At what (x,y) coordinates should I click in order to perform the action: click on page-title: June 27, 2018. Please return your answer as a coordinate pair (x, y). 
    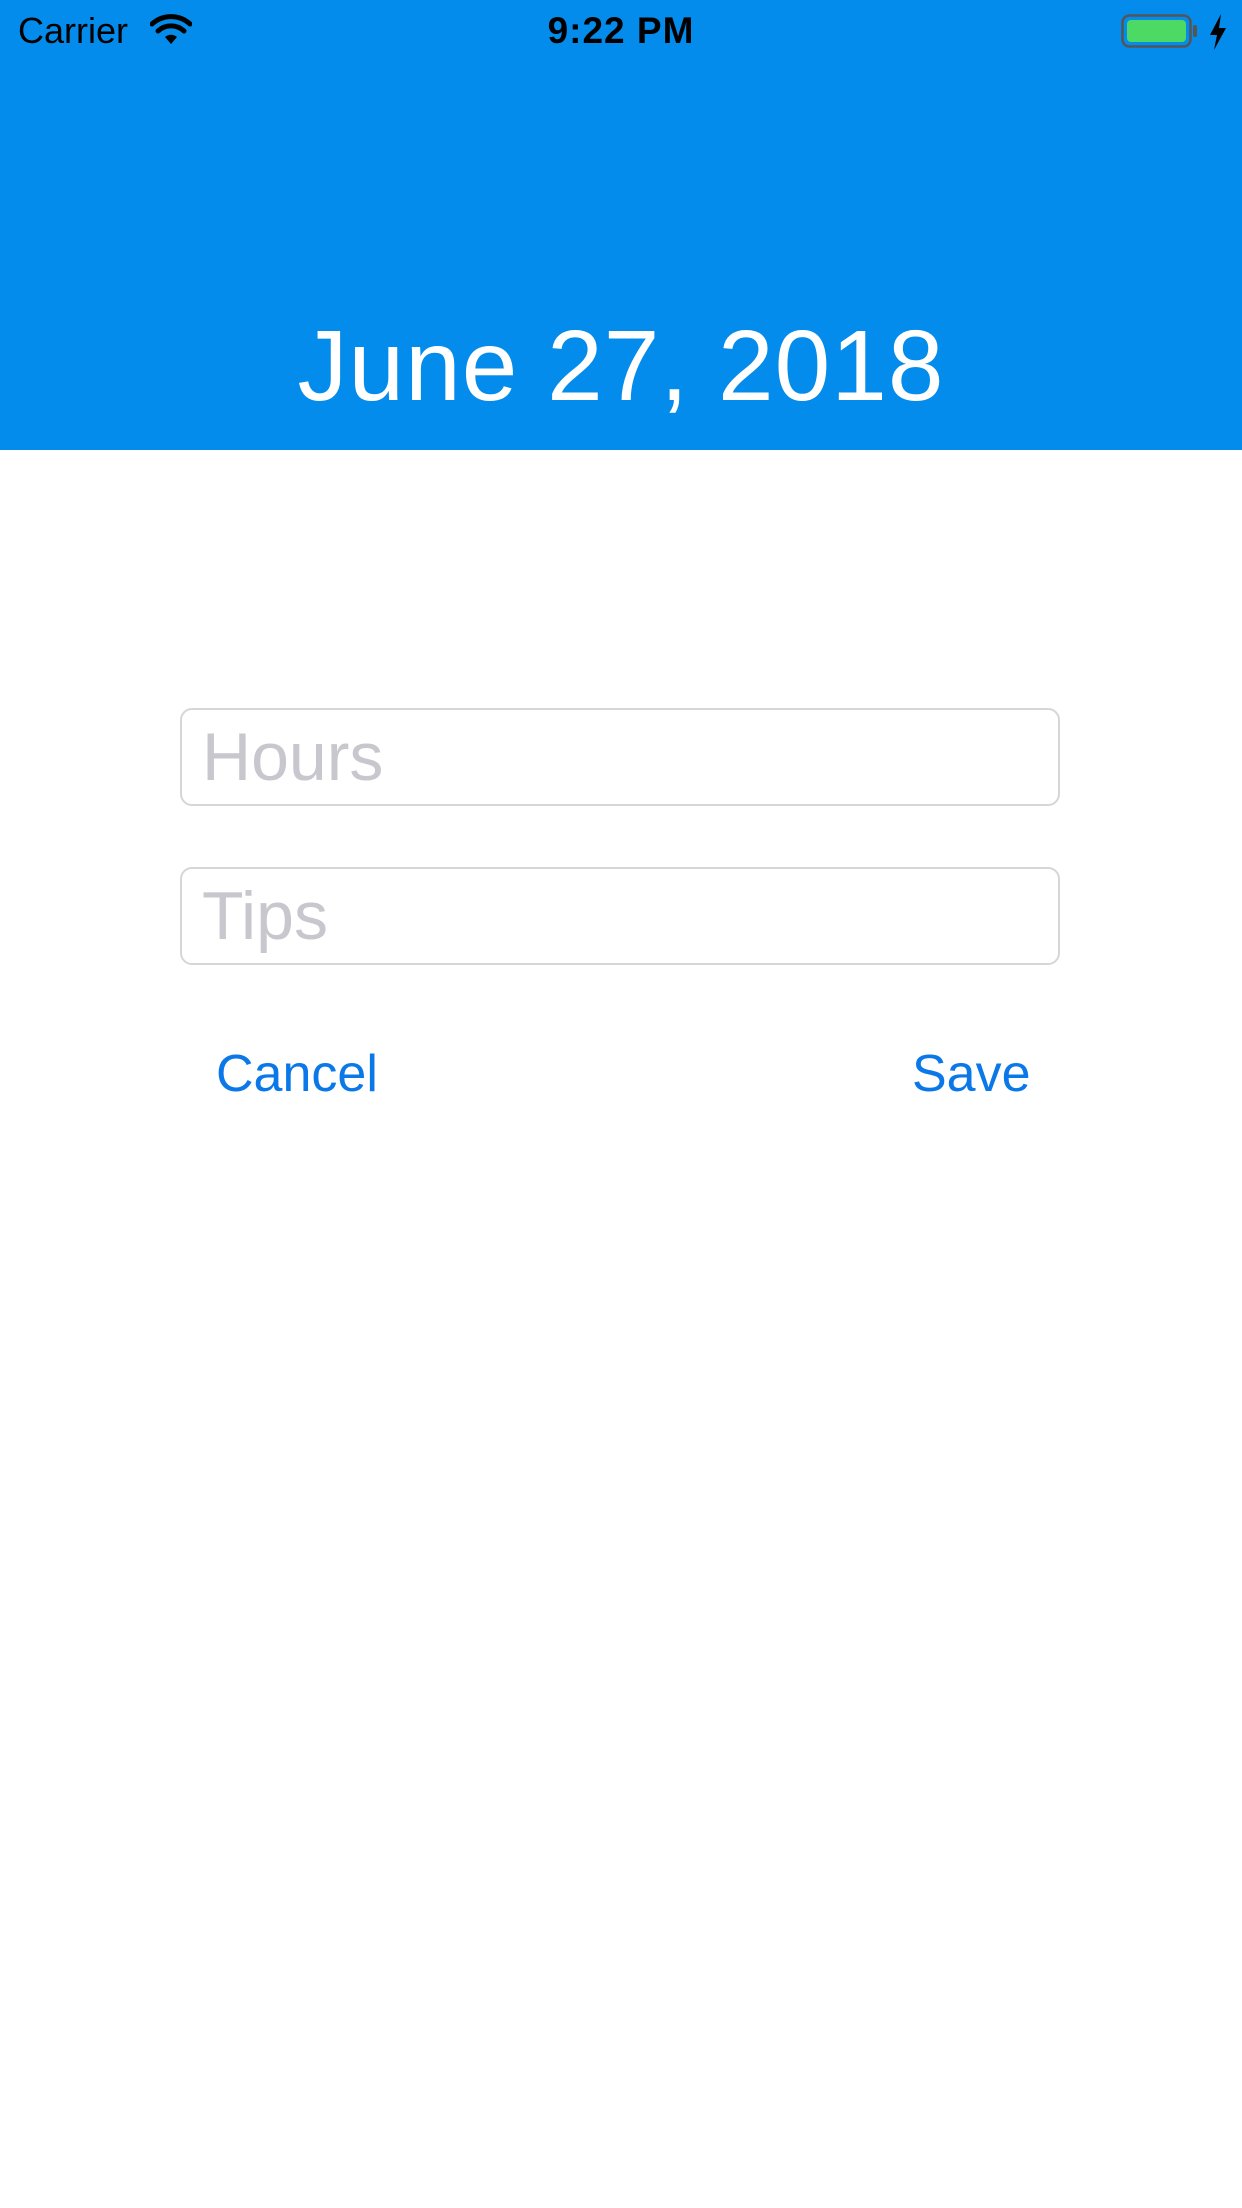
    Looking at the image, I should click on (621, 366).